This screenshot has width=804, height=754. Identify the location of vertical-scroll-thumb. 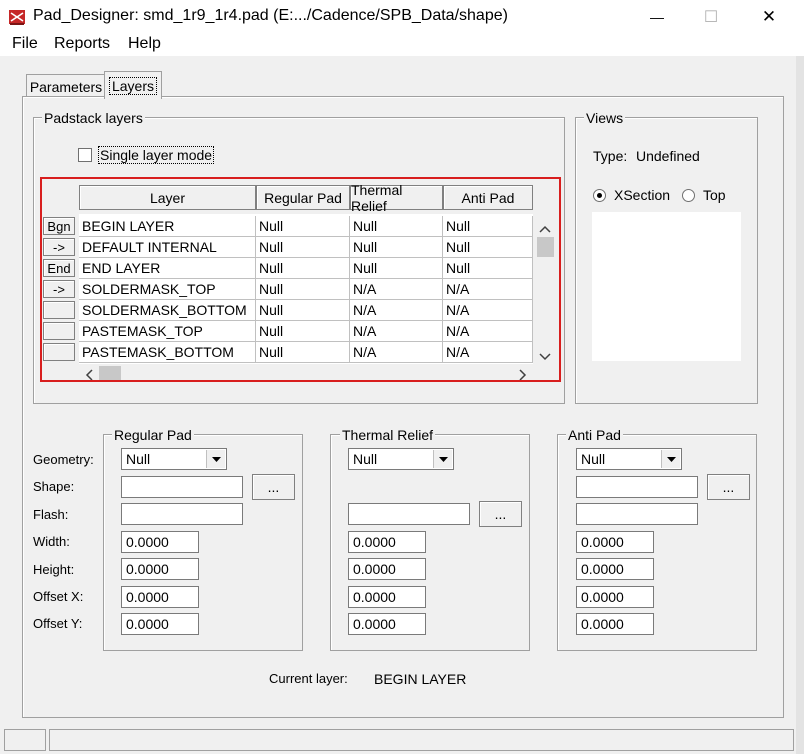
(545, 247).